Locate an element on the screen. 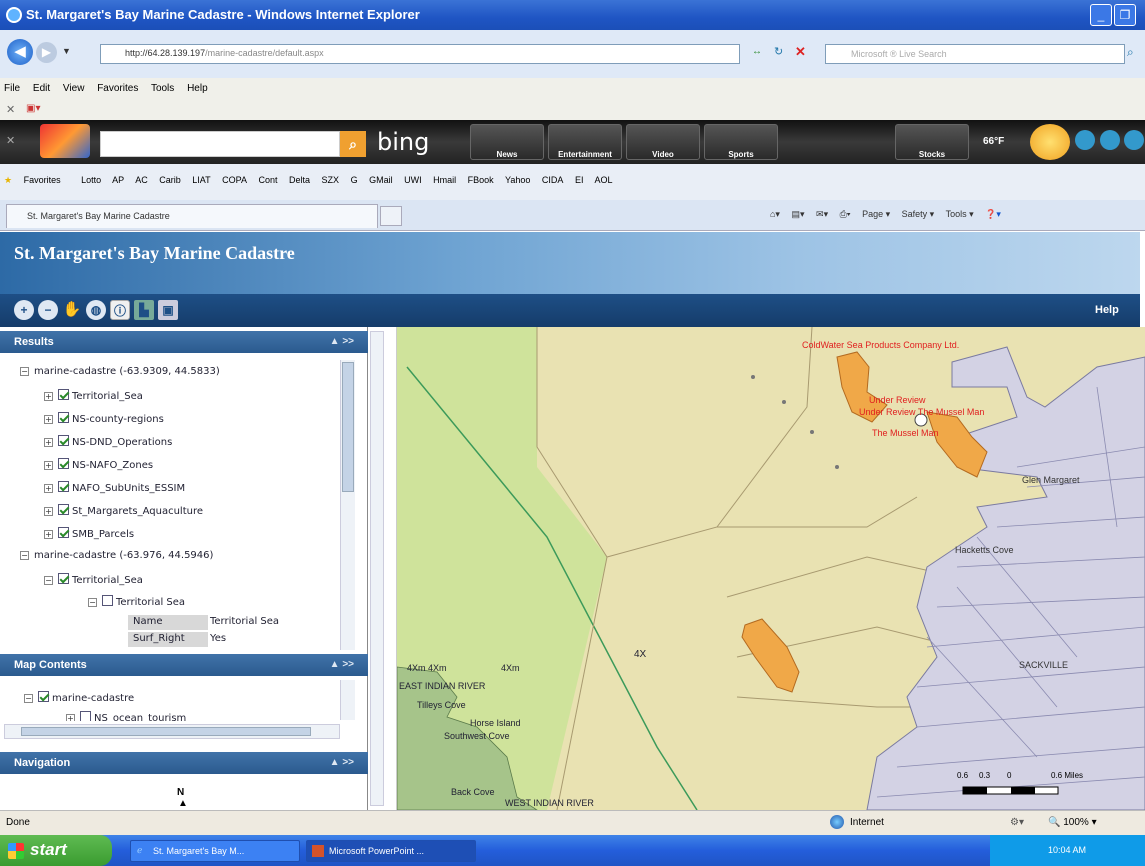 Image resolution: width=1145 pixels, height=866 pixels. bing-tab-news: News is located at coordinates (507, 142).